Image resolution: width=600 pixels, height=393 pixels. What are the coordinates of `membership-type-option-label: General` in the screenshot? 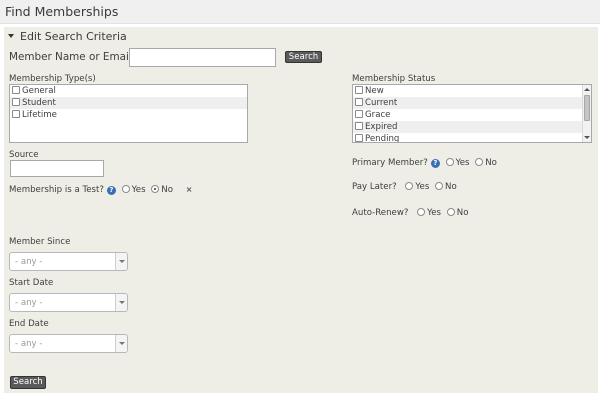 It's located at (39, 91).